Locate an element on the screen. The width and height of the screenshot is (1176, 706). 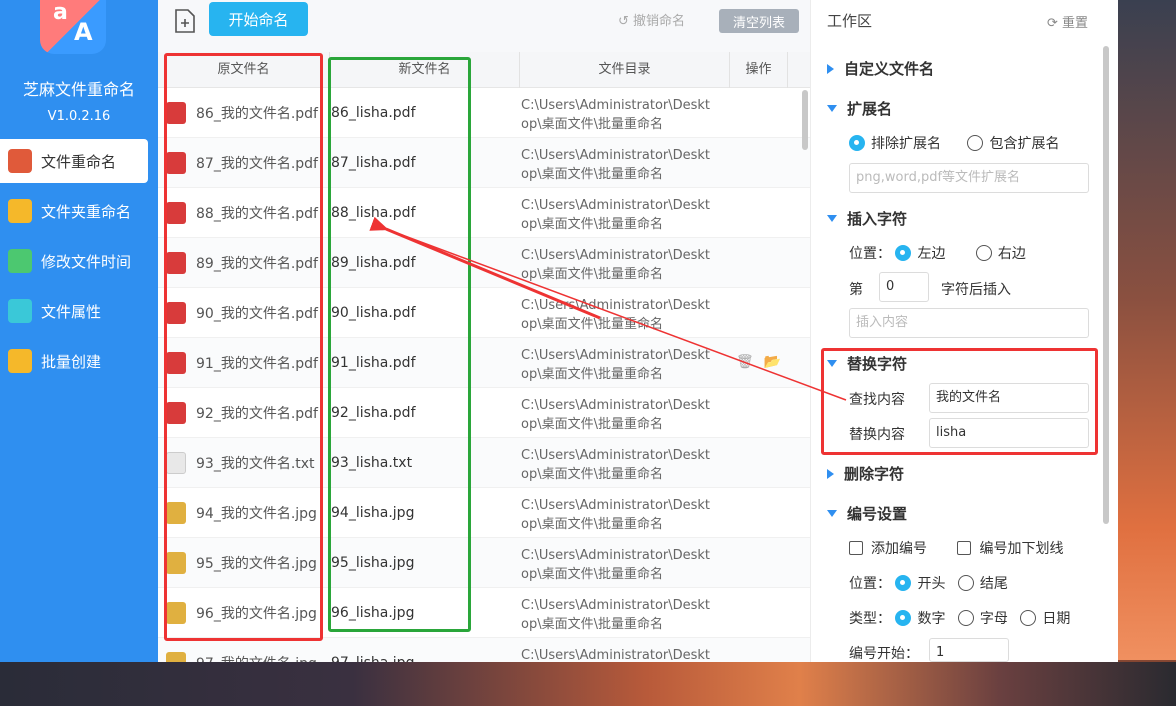
txt-file-icon is located at coordinates (176, 463).